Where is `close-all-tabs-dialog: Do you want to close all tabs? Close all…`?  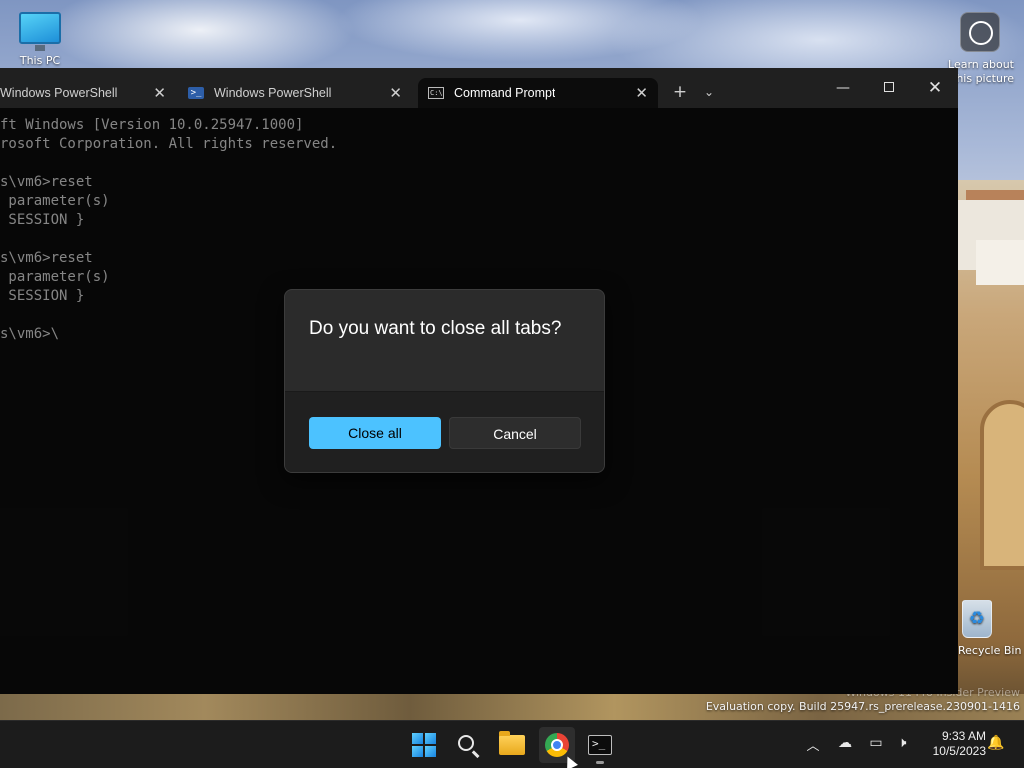
close-all-tabs-dialog: Do you want to close all tabs? Close all… is located at coordinates (444, 381).